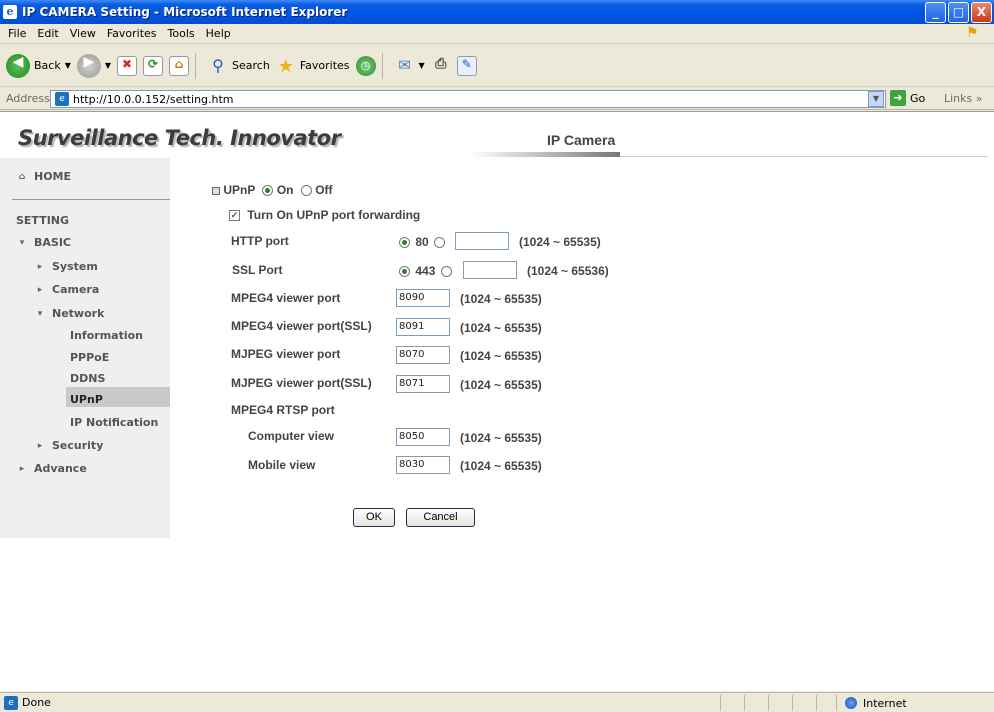 The width and height of the screenshot is (994, 712). I want to click on page-icon: e, so click(62, 99).